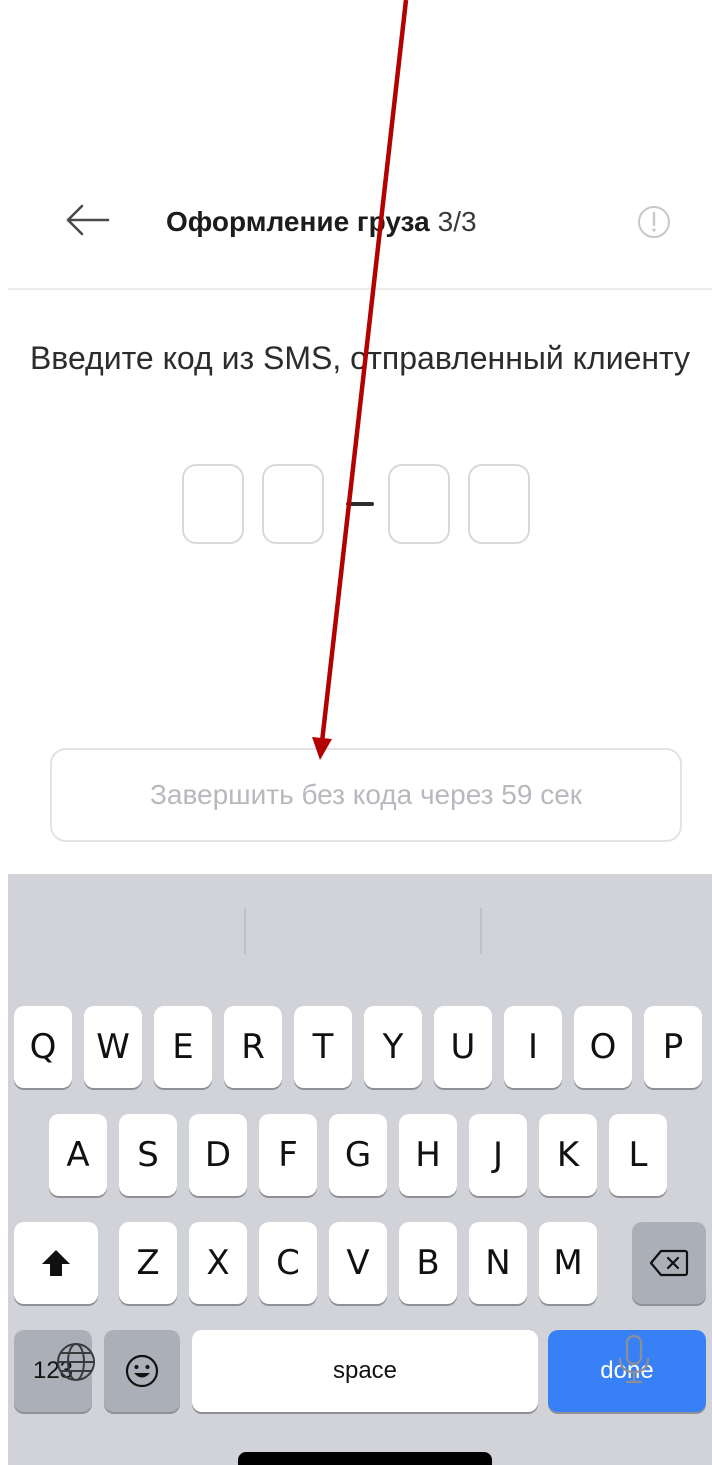 The width and height of the screenshot is (712, 1465). I want to click on app-header: Оформление груза 3/3, so click(360, 225).